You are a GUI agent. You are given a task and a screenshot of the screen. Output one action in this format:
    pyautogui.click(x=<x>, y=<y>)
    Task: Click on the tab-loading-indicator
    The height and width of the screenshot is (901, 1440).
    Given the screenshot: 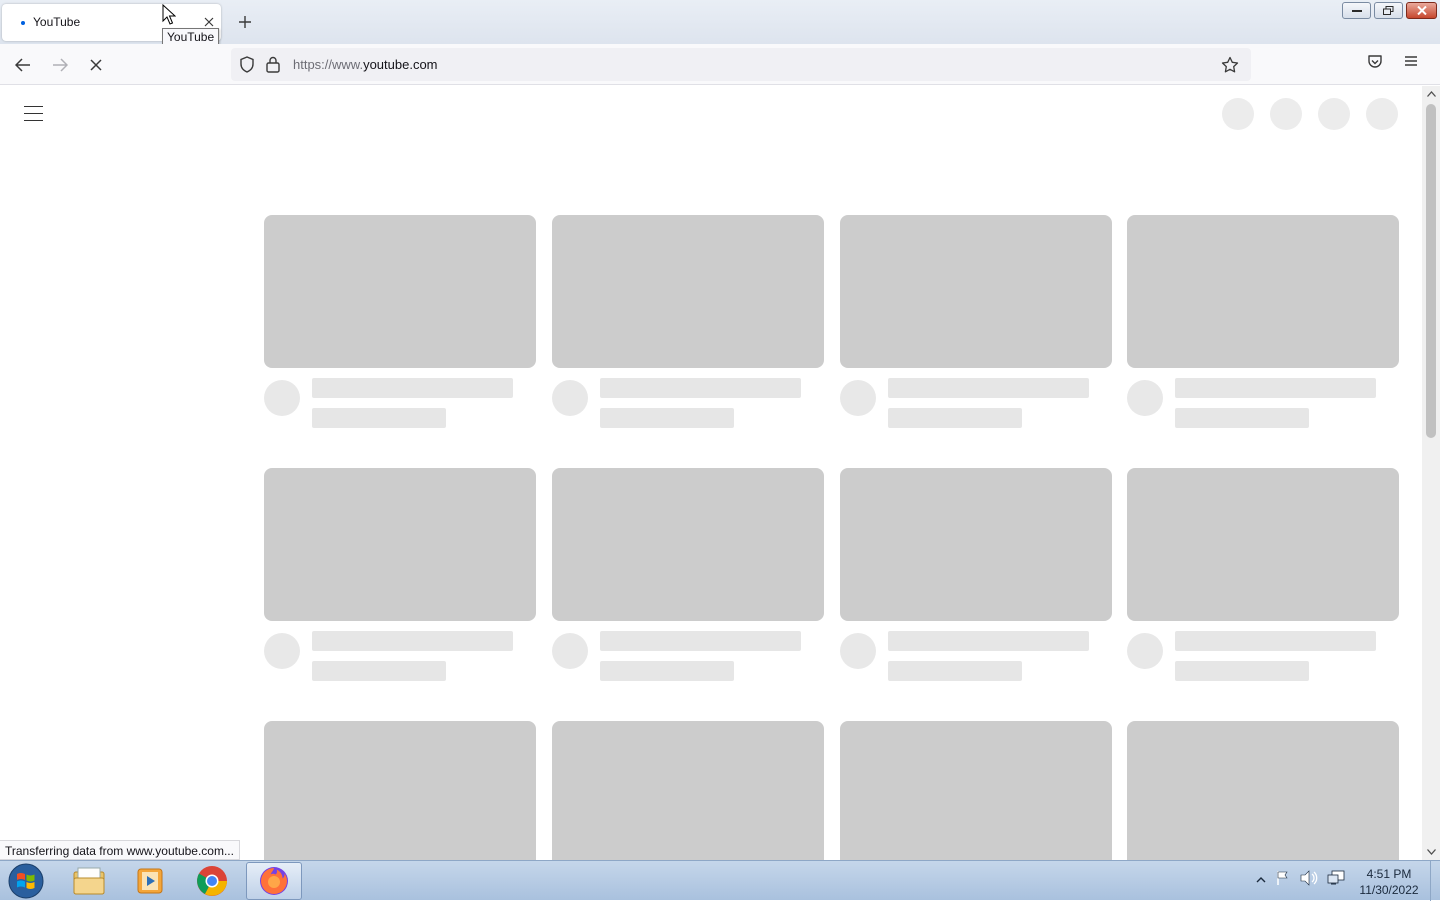 What is the action you would take?
    pyautogui.click(x=23, y=23)
    